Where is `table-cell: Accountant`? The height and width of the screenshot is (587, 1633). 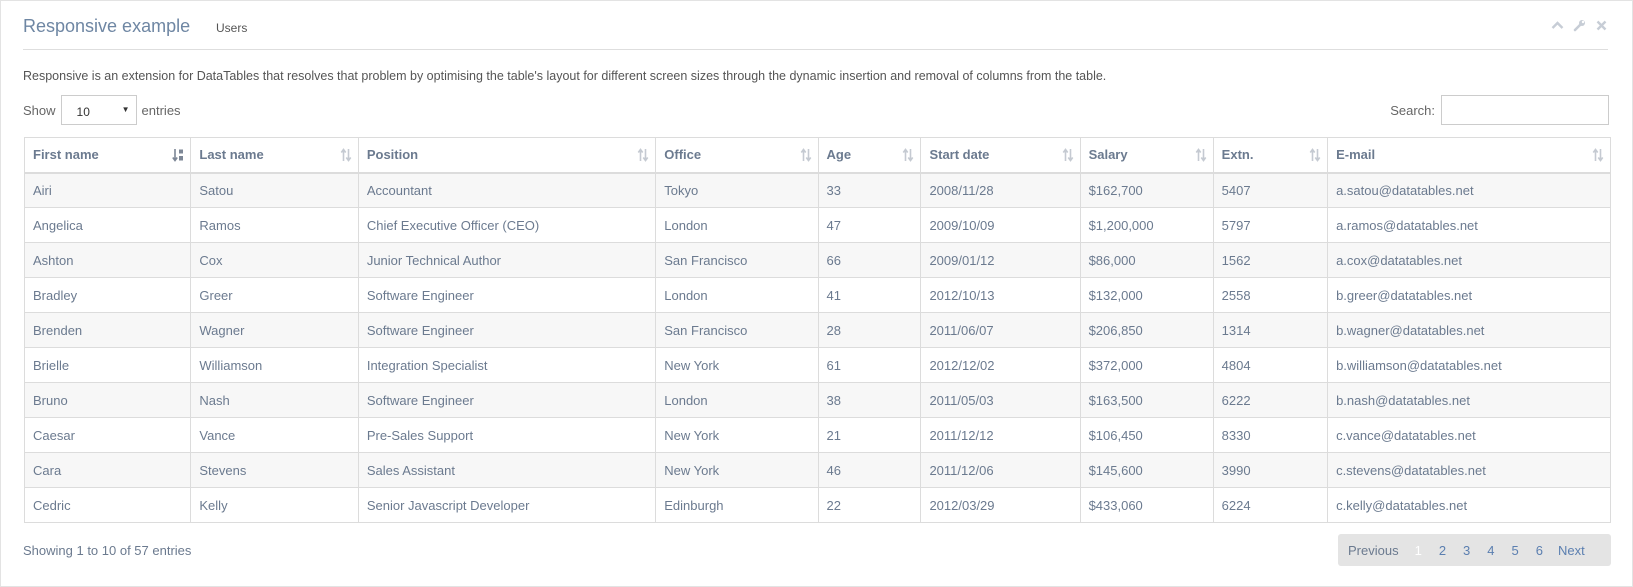 table-cell: Accountant is located at coordinates (507, 190).